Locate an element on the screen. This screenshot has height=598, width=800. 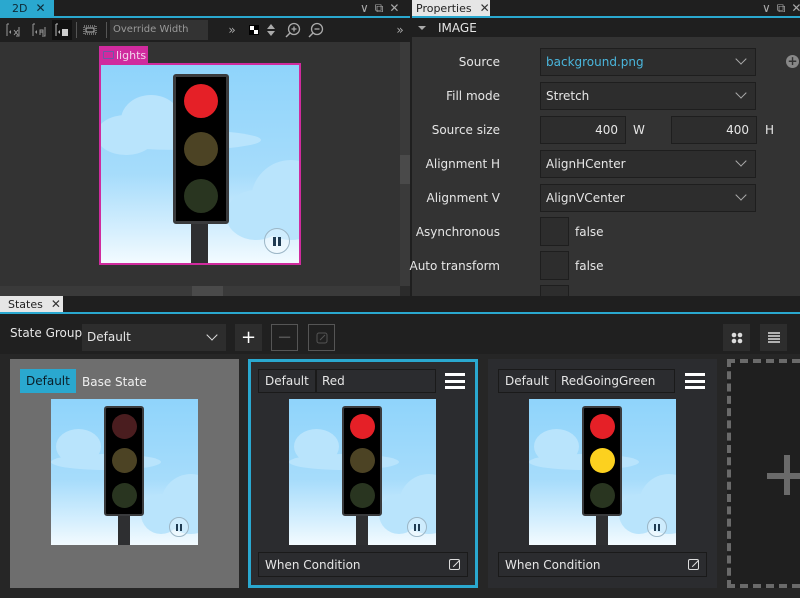
state-name: Base State is located at coordinates (114, 382).